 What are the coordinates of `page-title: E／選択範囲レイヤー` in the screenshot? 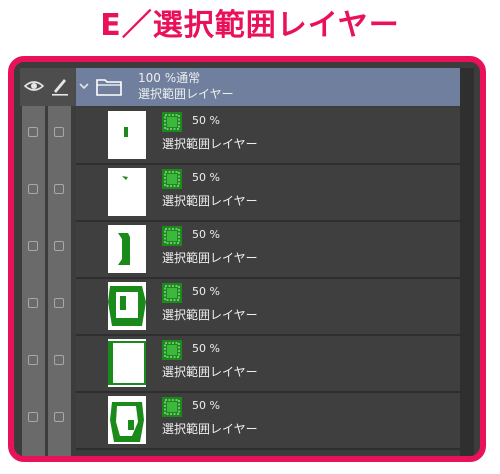 It's located at (250, 25).